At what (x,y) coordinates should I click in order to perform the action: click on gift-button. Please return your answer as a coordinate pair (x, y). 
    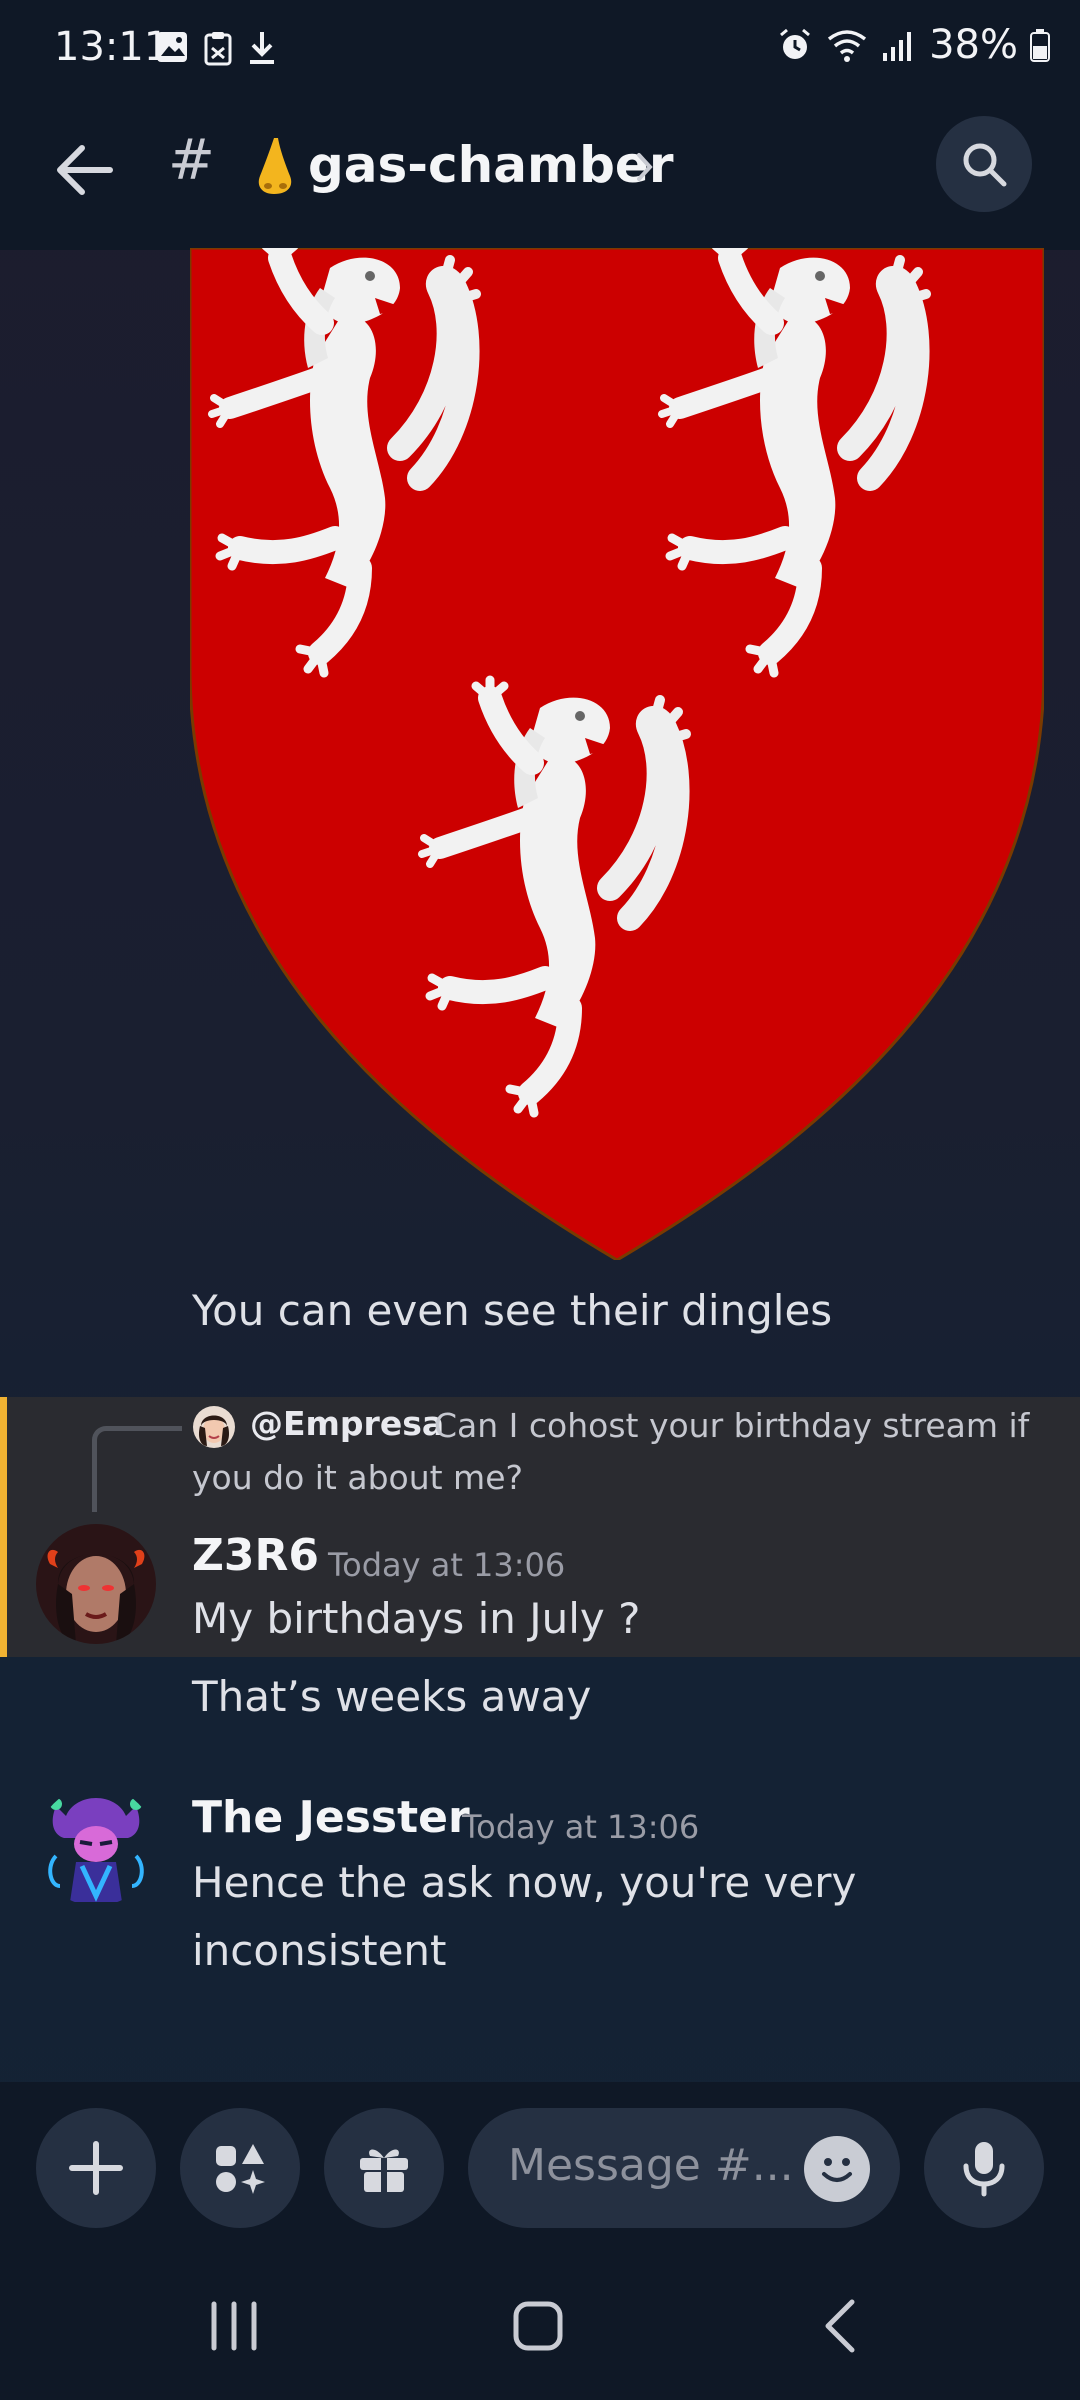
    Looking at the image, I should click on (384, 2168).